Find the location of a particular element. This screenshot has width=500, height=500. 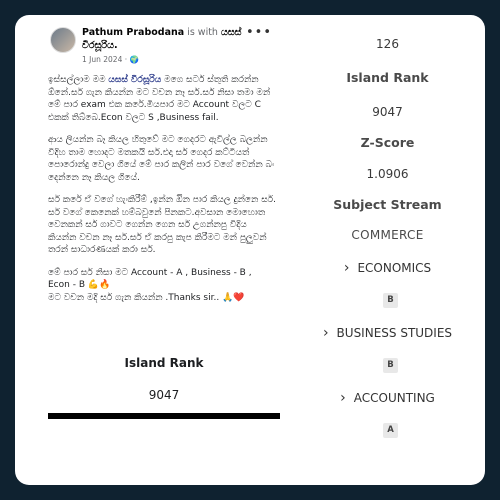

mentioned-page: යසස් වීරසූරිය is located at coordinates (134, 80).